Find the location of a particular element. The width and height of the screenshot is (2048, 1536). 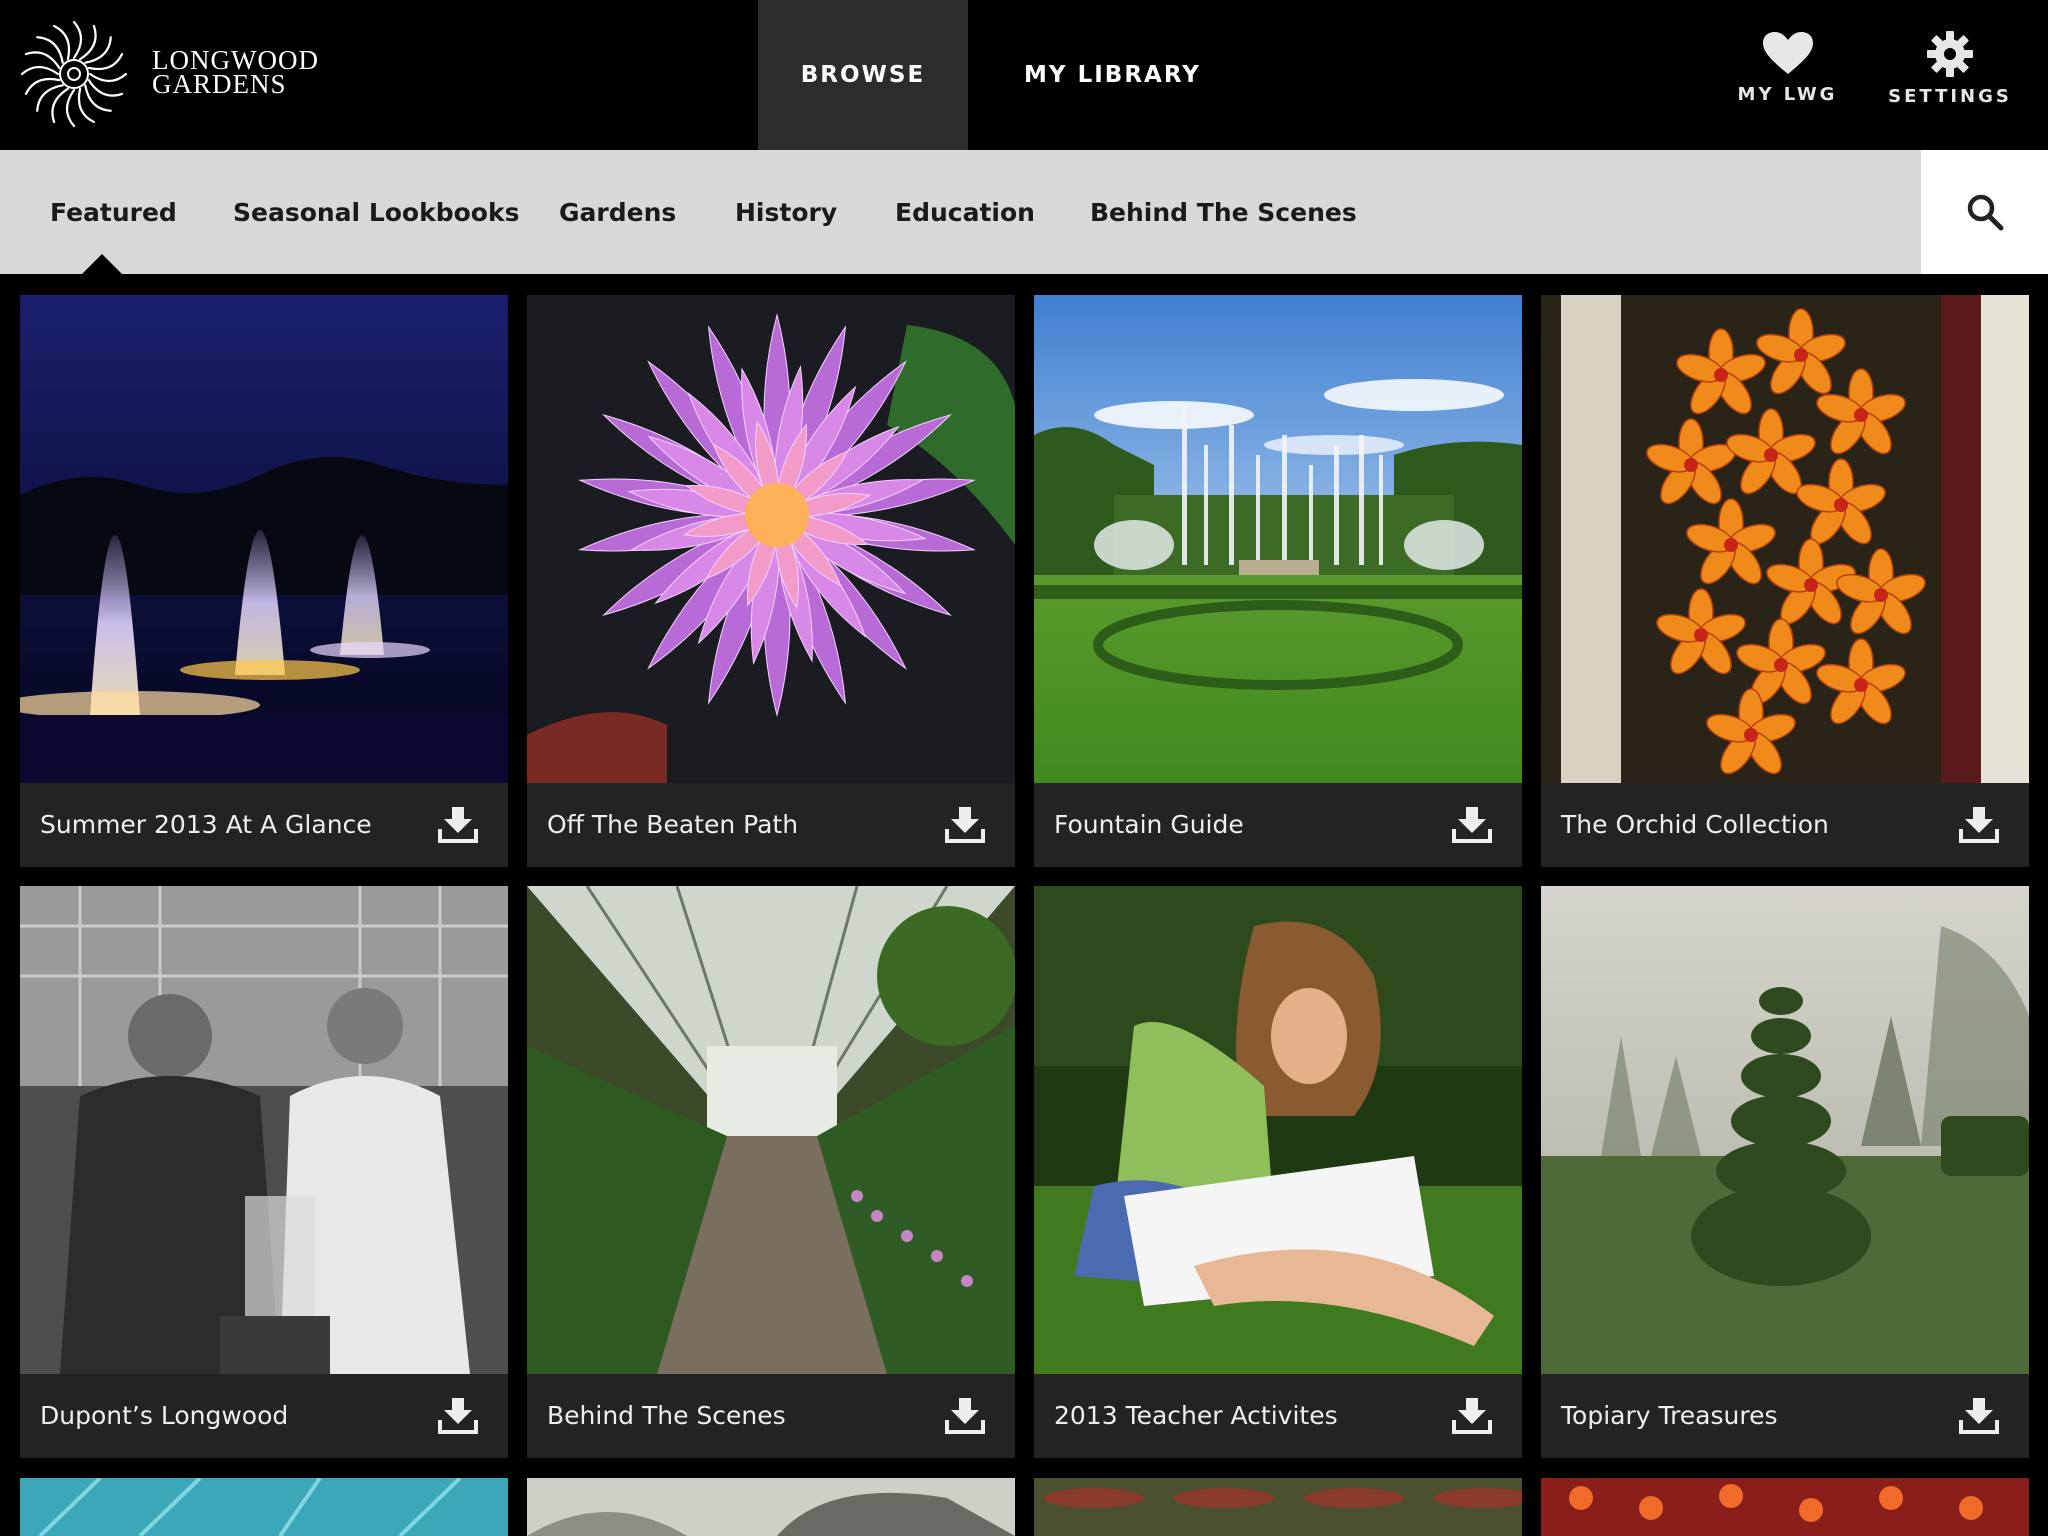

card-off-the-beaten-path: Off The Beaten Path is located at coordinates (771, 581).